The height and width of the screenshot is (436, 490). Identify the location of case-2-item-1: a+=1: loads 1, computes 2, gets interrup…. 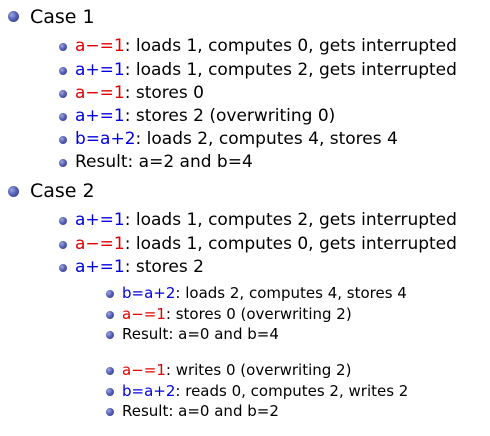
(266, 220).